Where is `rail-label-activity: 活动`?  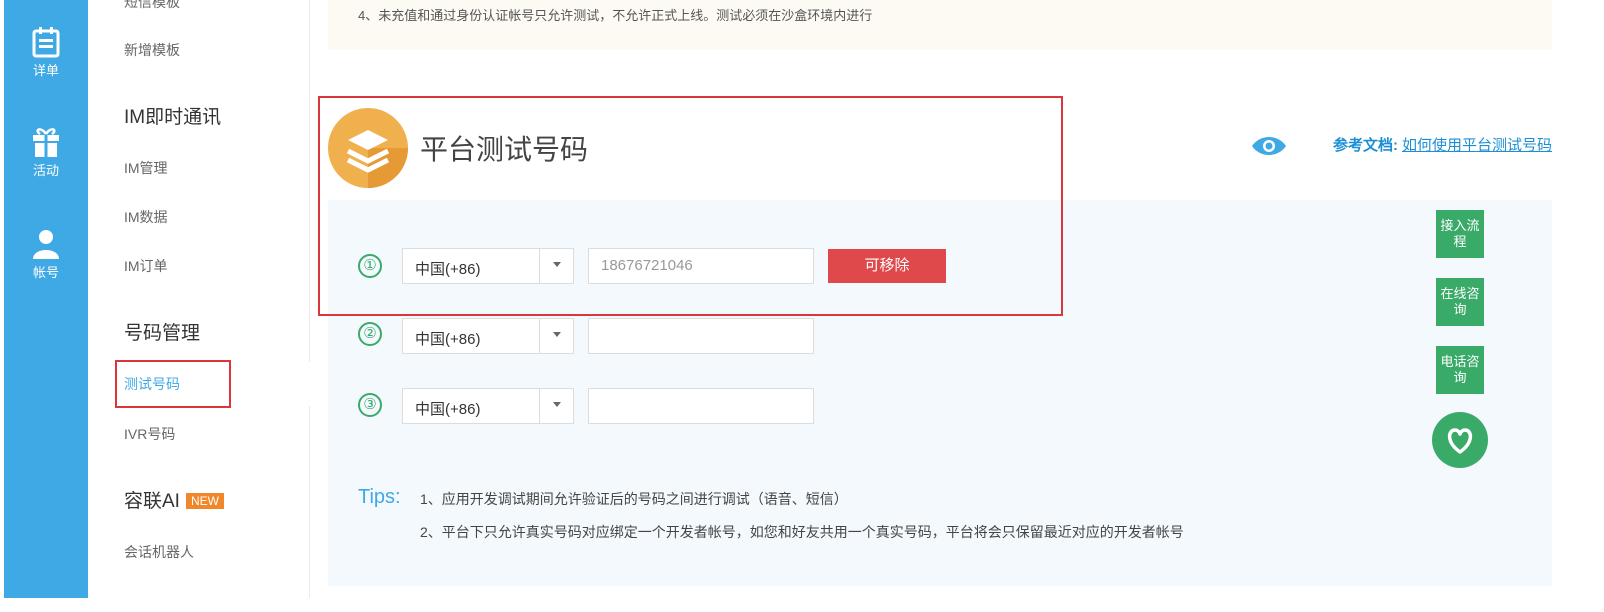
rail-label-activity: 活动 is located at coordinates (45, 170).